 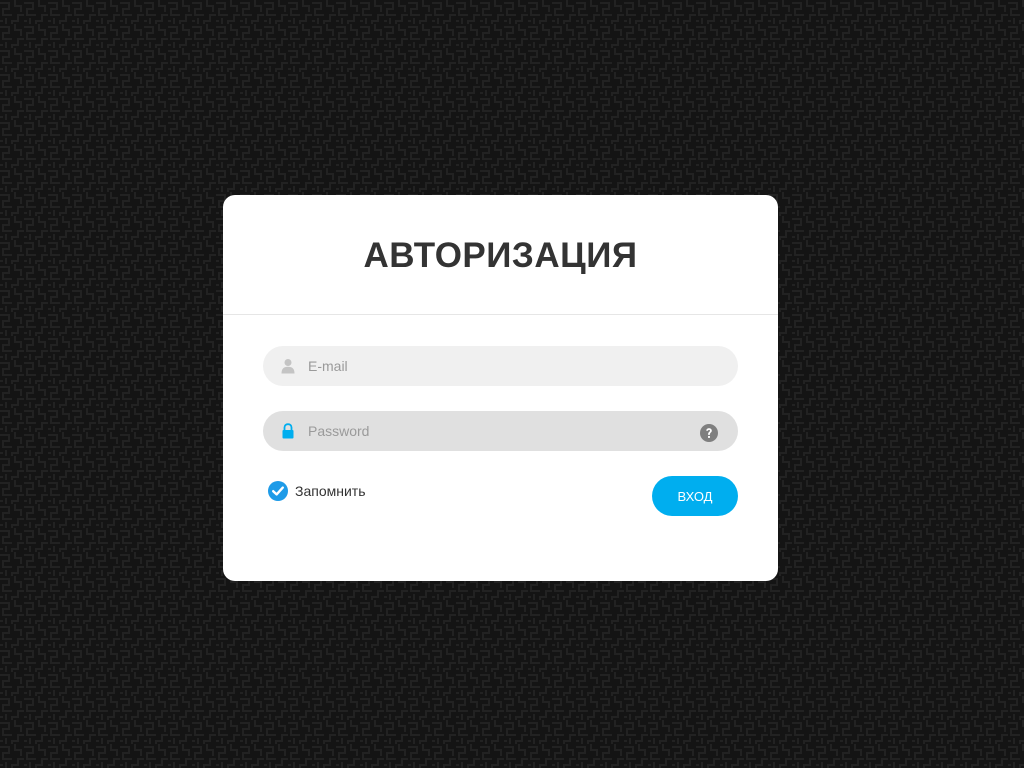 What do you see at coordinates (278, 490) in the screenshot?
I see `checkbox-checked-icon` at bounding box center [278, 490].